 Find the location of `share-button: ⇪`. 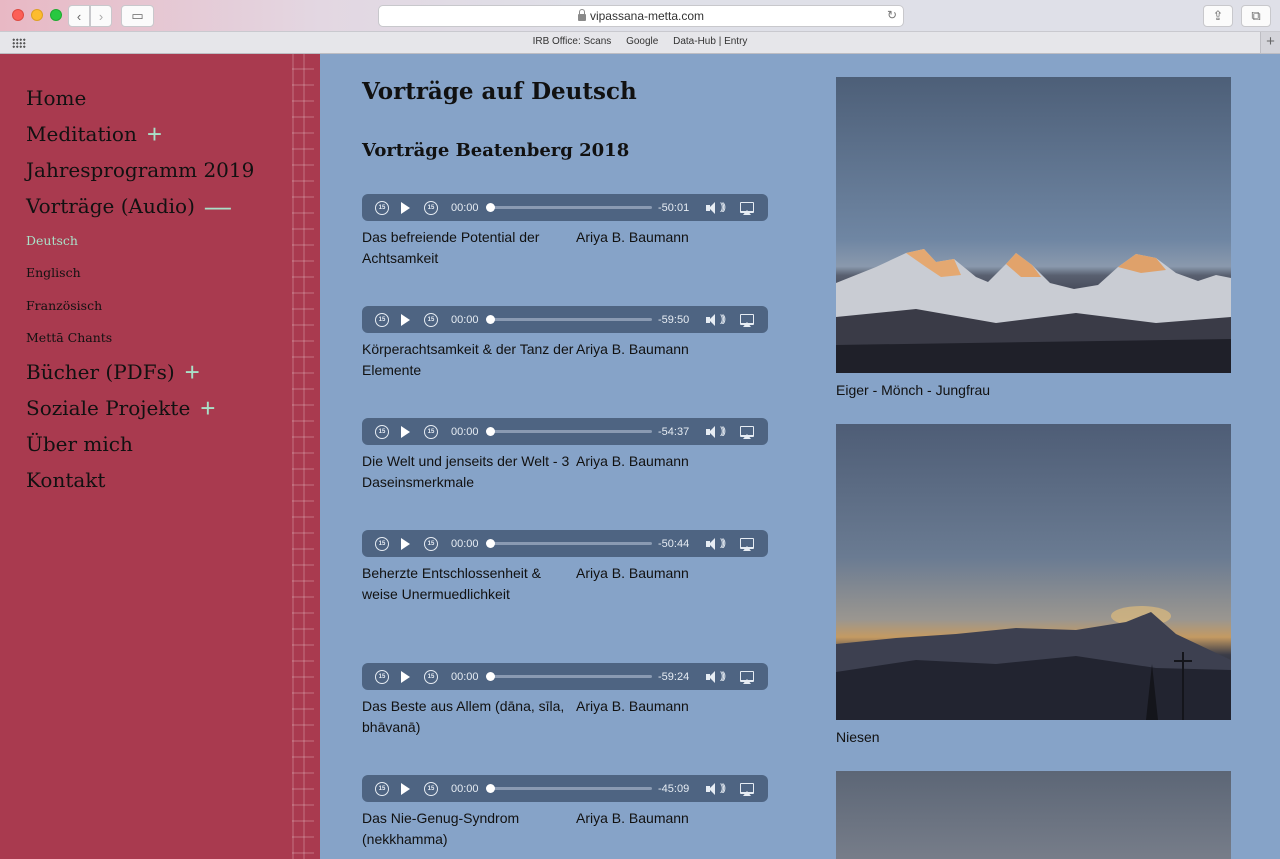

share-button: ⇪ is located at coordinates (1218, 16).